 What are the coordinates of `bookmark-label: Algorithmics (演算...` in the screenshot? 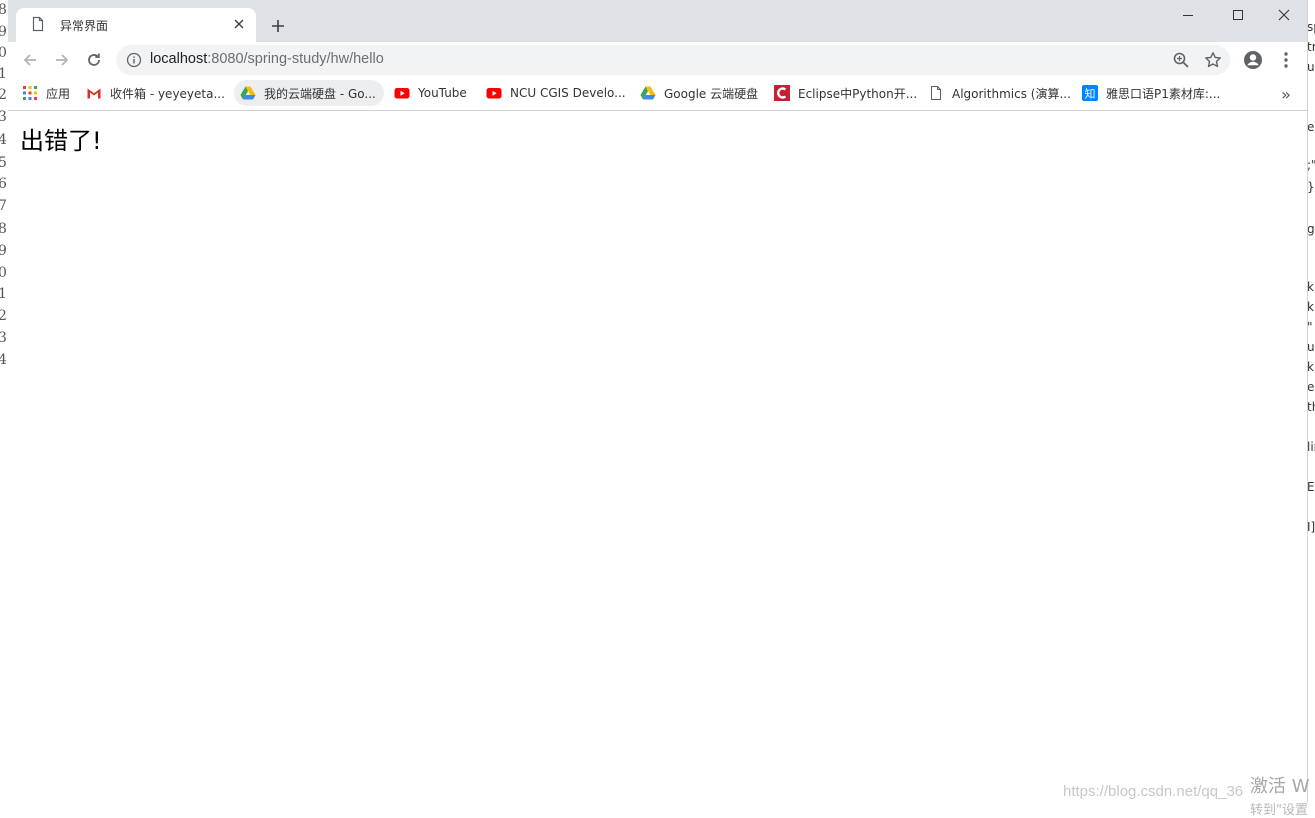 It's located at (1011, 93).